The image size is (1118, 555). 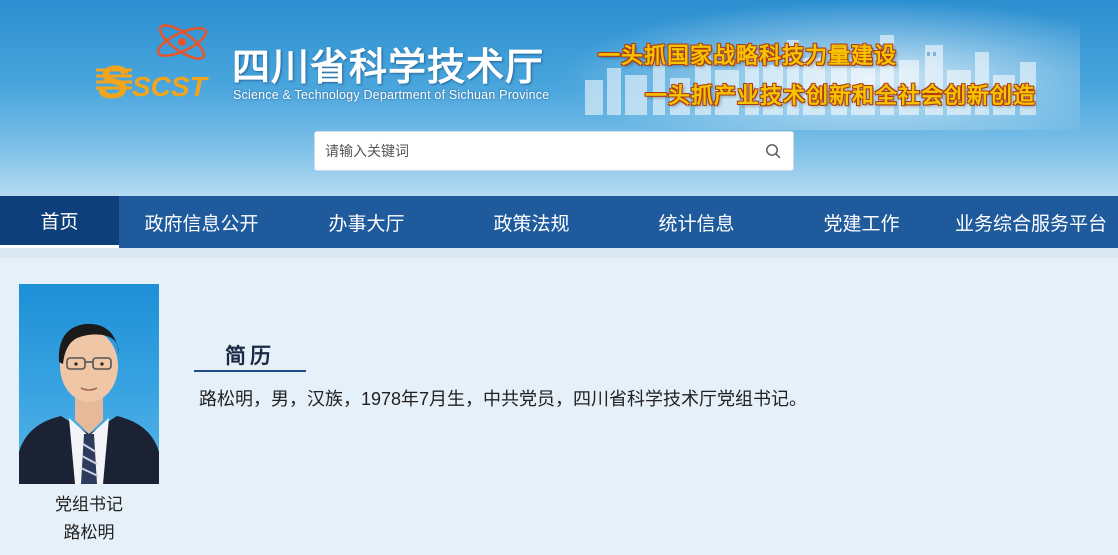 I want to click on nav-item-service-platform: 业务综合服务平台, so click(x=1031, y=222).